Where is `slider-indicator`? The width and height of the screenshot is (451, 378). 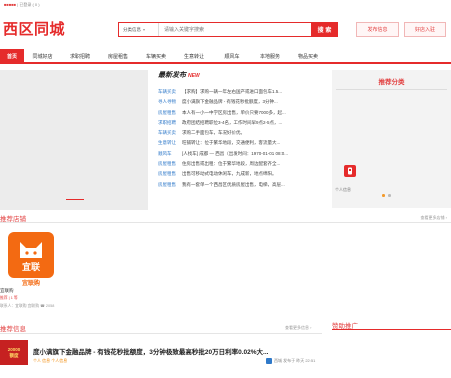
slider-indicator is located at coordinates (75, 199).